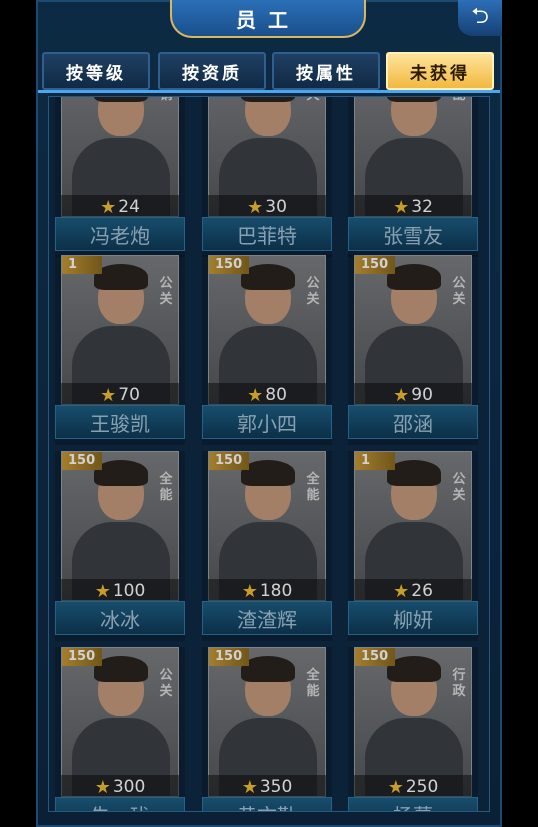 The width and height of the screenshot is (538, 827). Describe the element at coordinates (459, 683) in the screenshot. I see `category-tag: 行政` at that location.